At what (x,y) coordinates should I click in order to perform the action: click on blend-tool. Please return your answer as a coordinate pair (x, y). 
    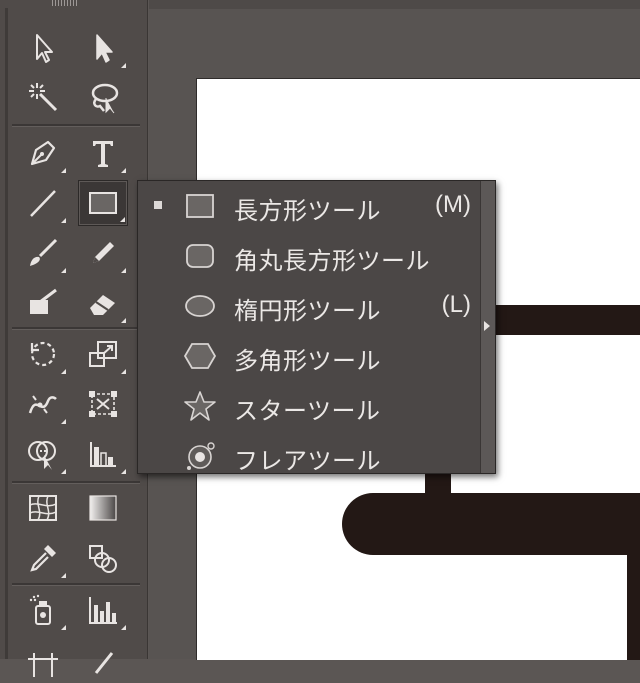
    Looking at the image, I should click on (103, 558).